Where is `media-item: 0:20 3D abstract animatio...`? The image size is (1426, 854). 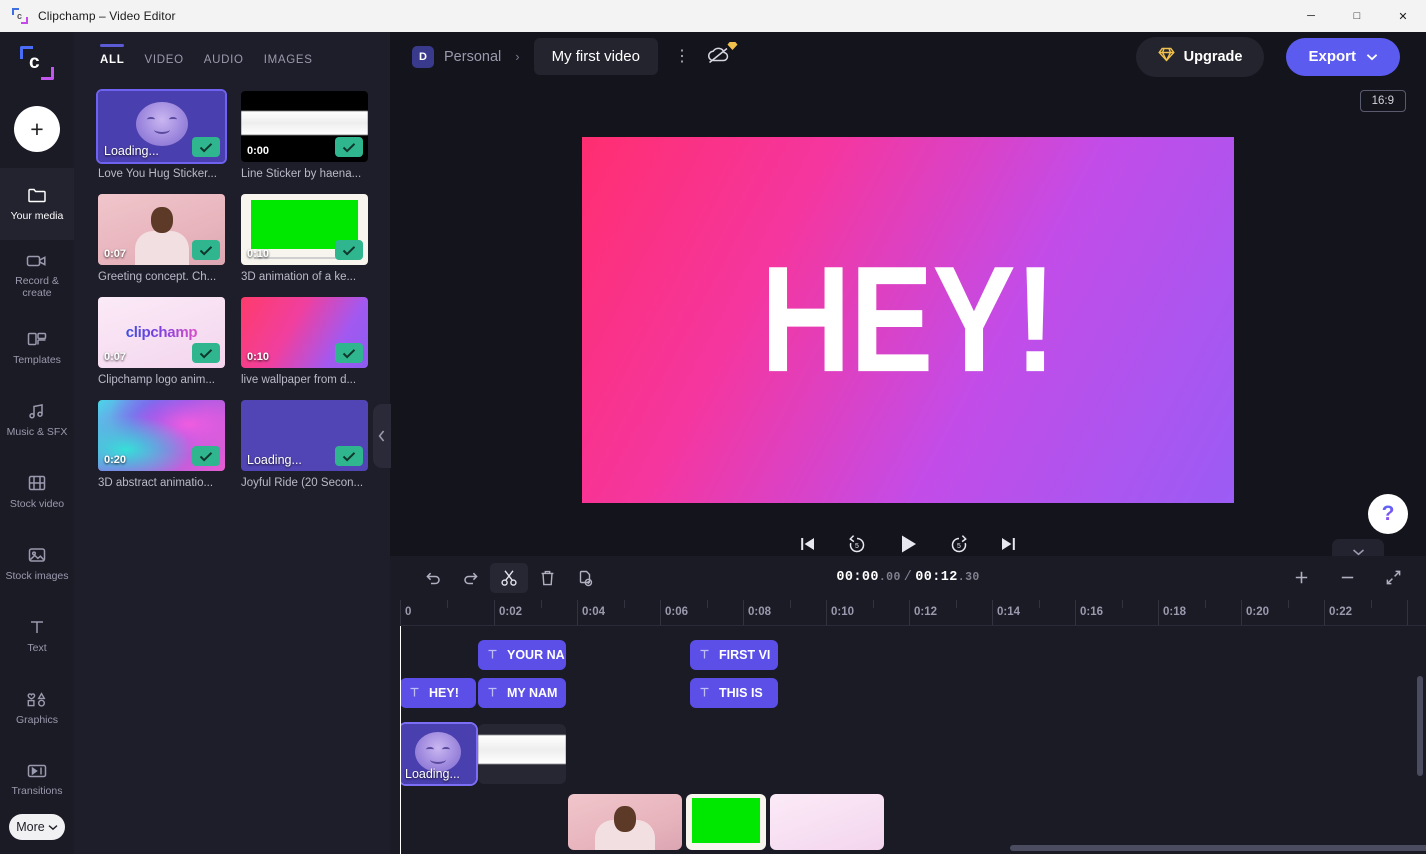
media-item: 0:20 3D abstract animatio... is located at coordinates (161, 444).